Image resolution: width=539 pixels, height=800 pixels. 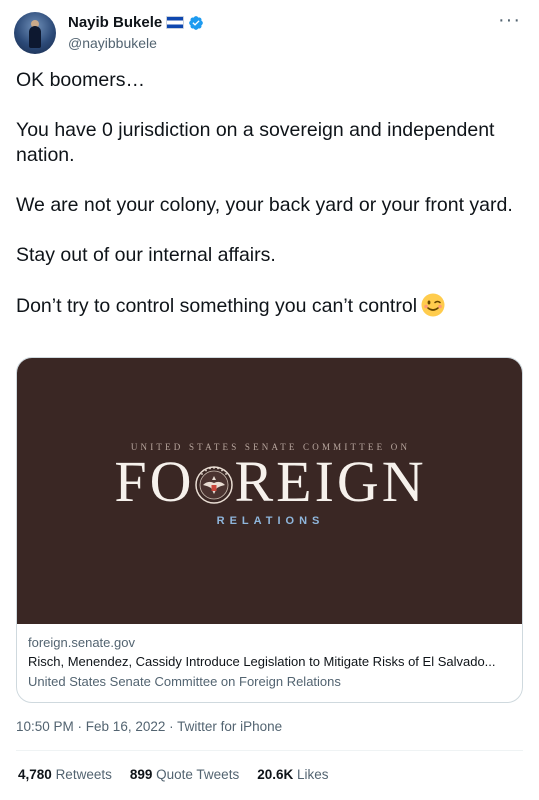 I want to click on tweet-date: Feb 16, 2022, so click(x=126, y=726).